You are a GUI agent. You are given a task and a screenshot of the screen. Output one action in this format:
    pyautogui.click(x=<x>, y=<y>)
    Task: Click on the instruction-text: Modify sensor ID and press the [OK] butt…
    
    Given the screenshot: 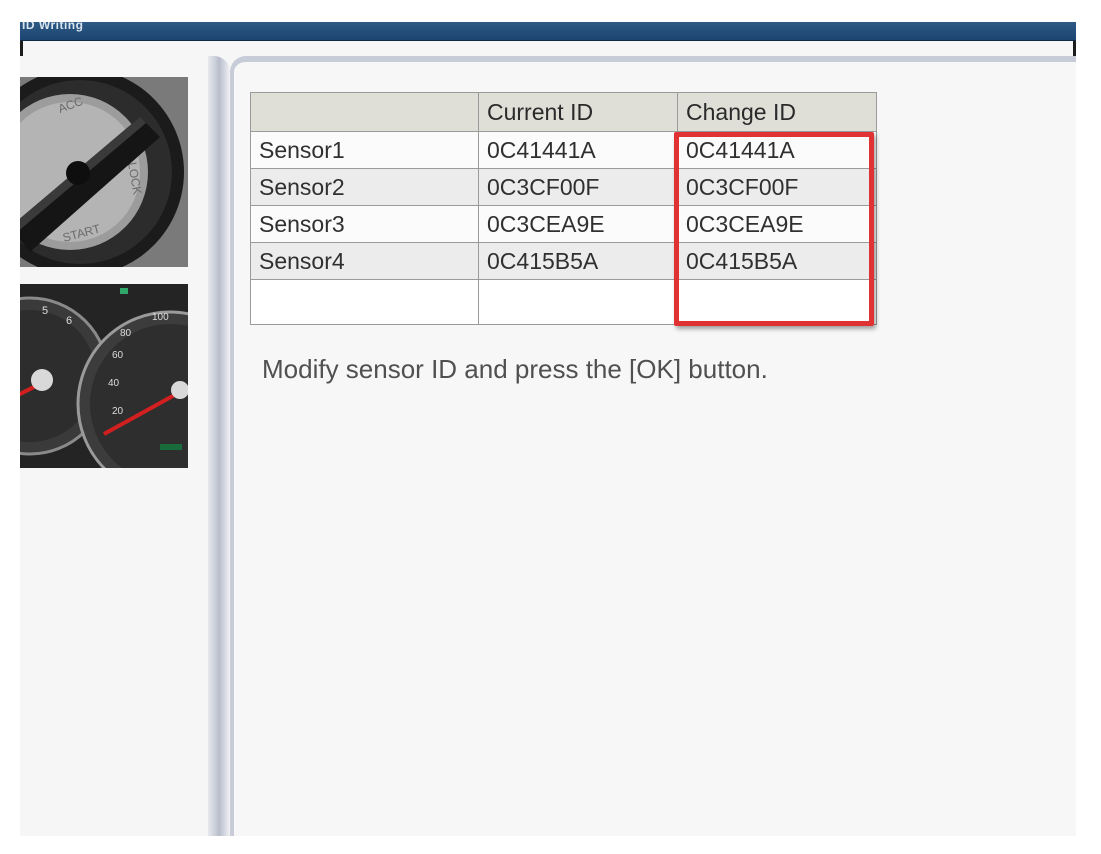 What is the action you would take?
    pyautogui.click(x=515, y=369)
    